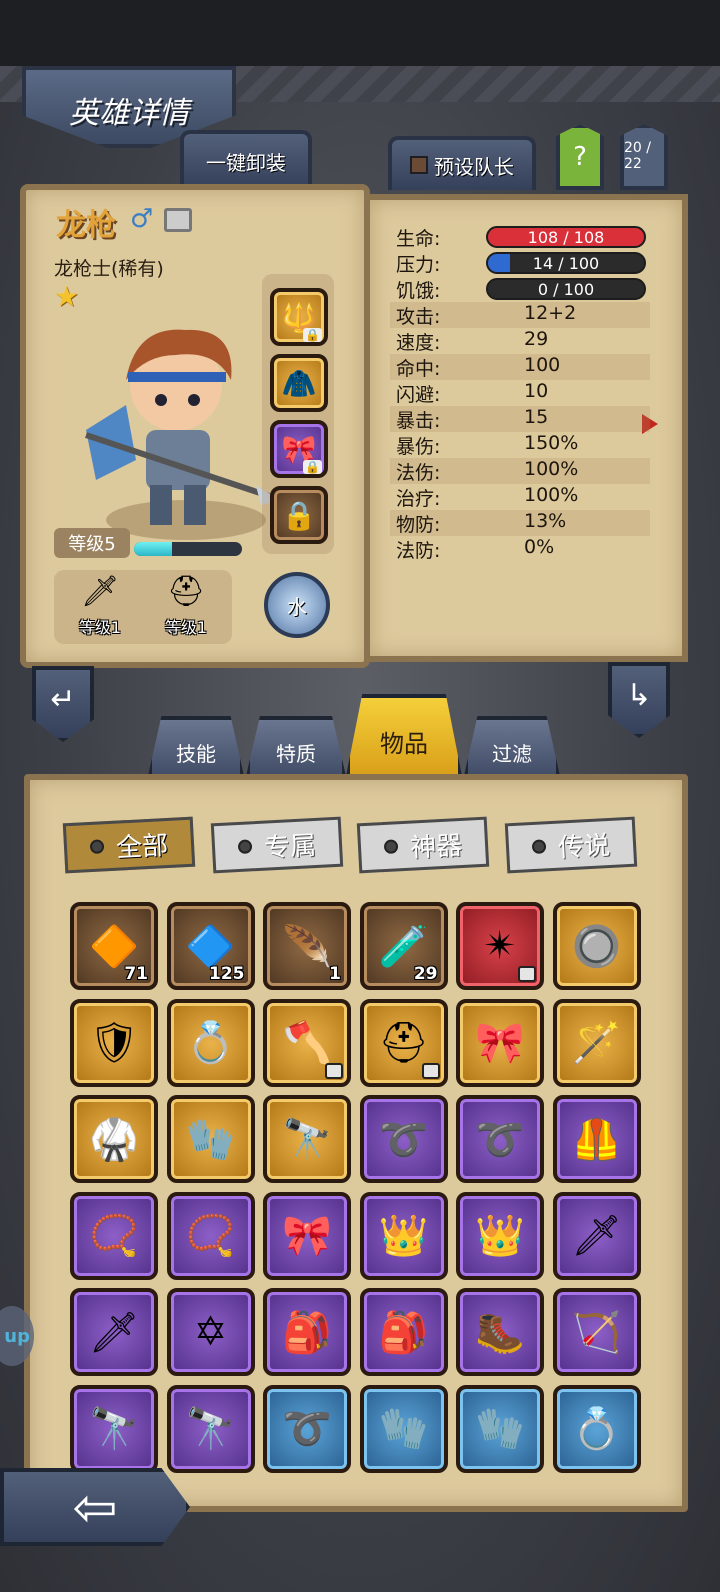  I want to click on inventory-slot: 🔘, so click(596, 946).